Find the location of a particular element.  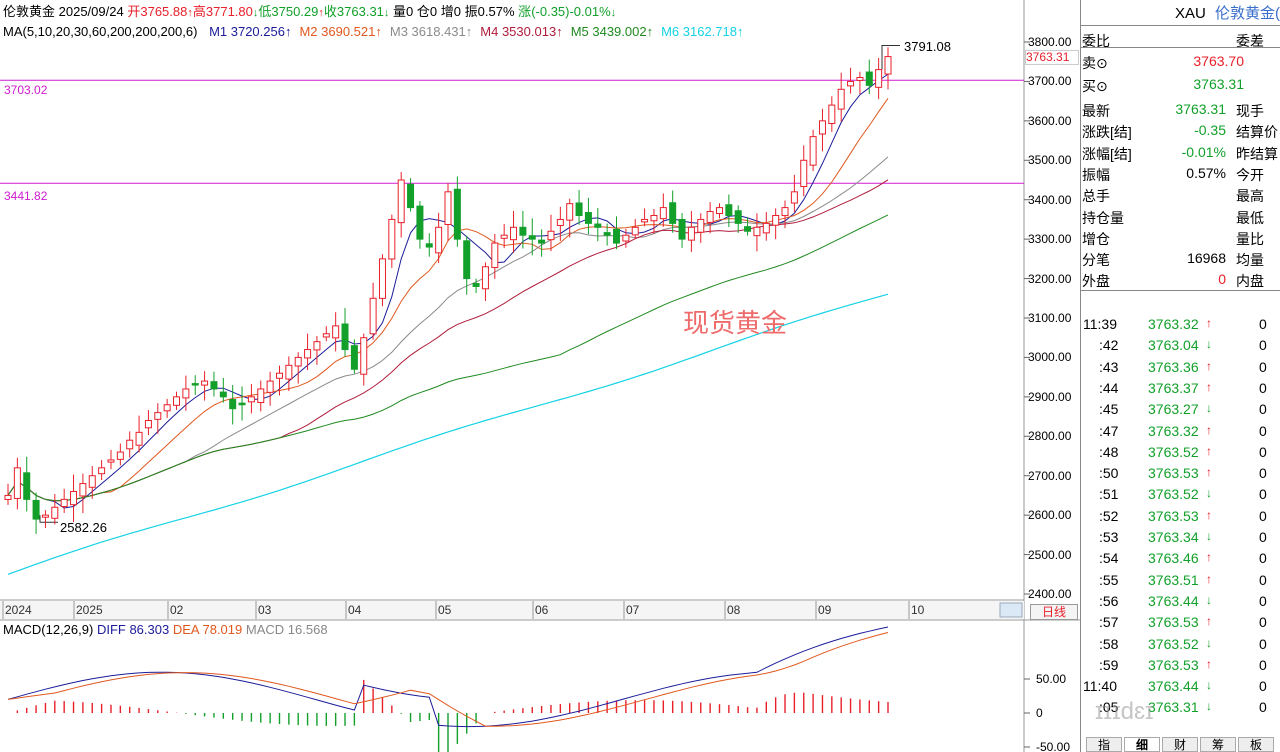

volume-label: 量 is located at coordinates (400, 11).